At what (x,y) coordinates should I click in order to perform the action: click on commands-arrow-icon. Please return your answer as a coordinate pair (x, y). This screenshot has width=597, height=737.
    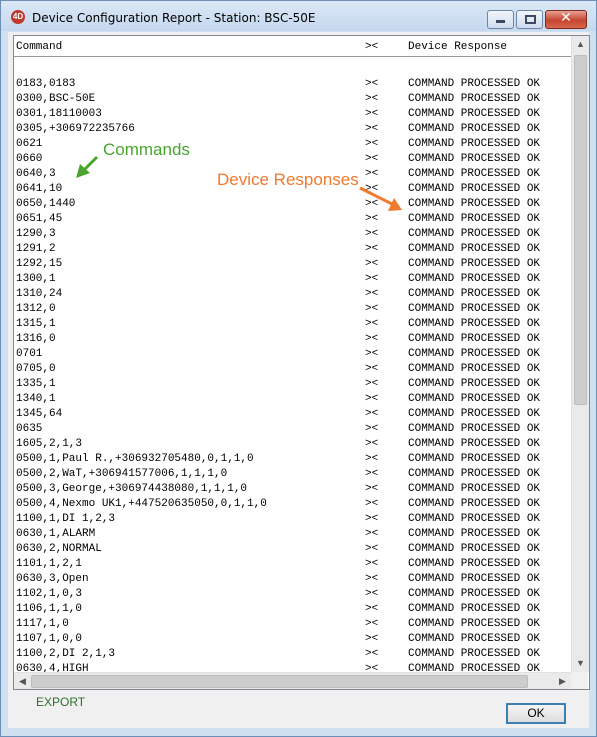
    Looking at the image, I should click on (87, 166).